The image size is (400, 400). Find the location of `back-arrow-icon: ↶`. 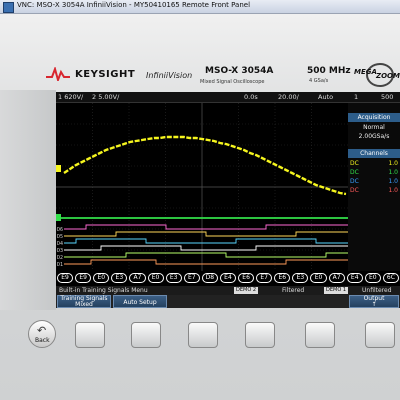

back-arrow-icon: ↶ is located at coordinates (42, 330).